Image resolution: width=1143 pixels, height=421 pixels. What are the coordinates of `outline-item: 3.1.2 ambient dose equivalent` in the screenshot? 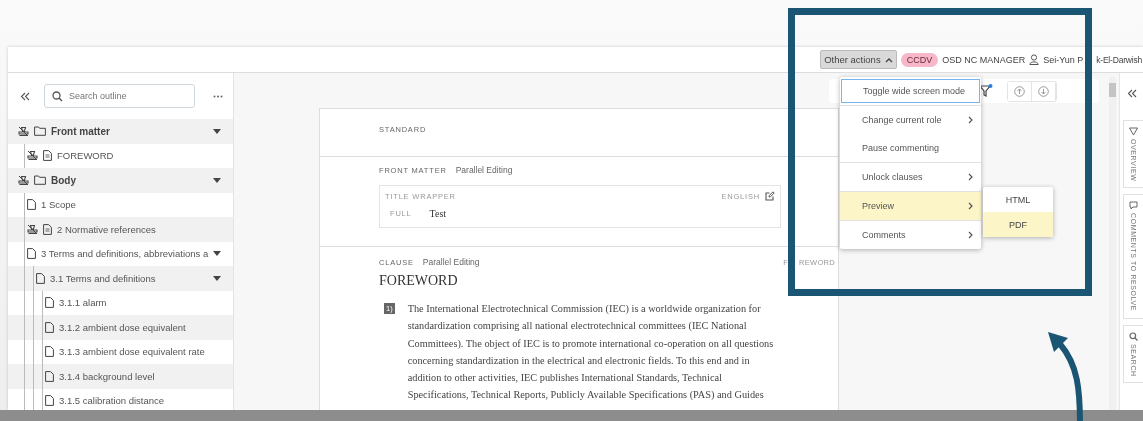 It's located at (120, 327).